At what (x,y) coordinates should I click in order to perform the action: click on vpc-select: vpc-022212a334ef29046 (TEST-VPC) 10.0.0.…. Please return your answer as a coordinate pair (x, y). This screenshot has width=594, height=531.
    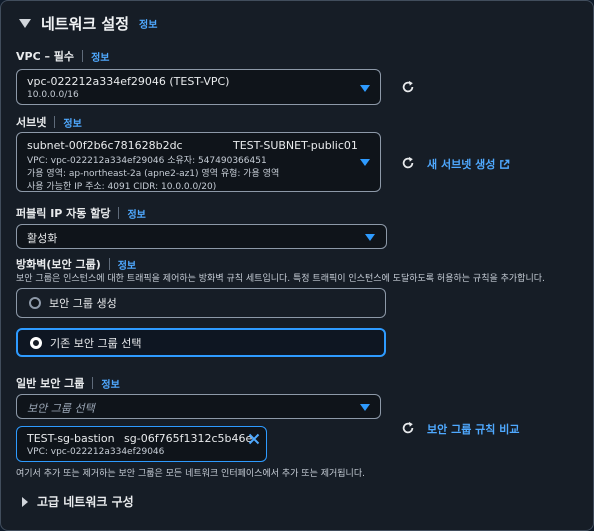
    Looking at the image, I should click on (198, 87).